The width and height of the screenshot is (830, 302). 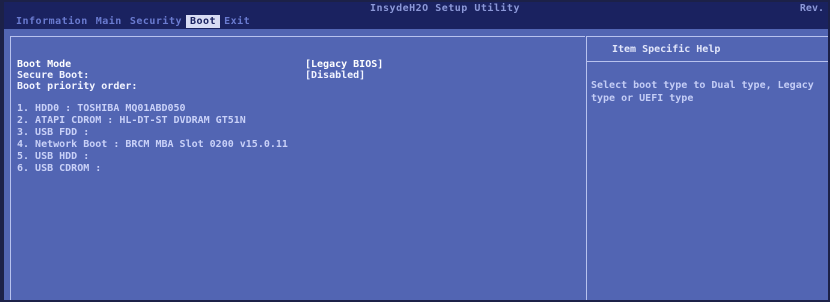 I want to click on boot-order-item: 6. USB CDROM :, so click(x=59, y=169).